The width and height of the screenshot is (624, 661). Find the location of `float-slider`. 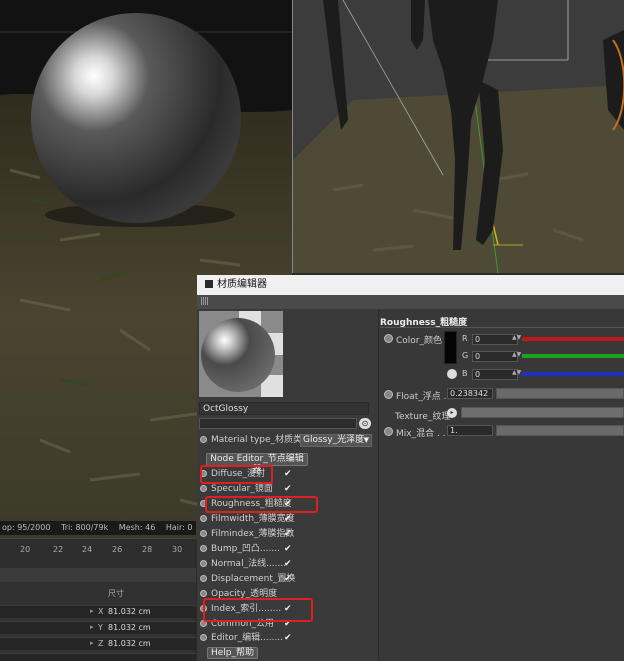

float-slider is located at coordinates (560, 393).